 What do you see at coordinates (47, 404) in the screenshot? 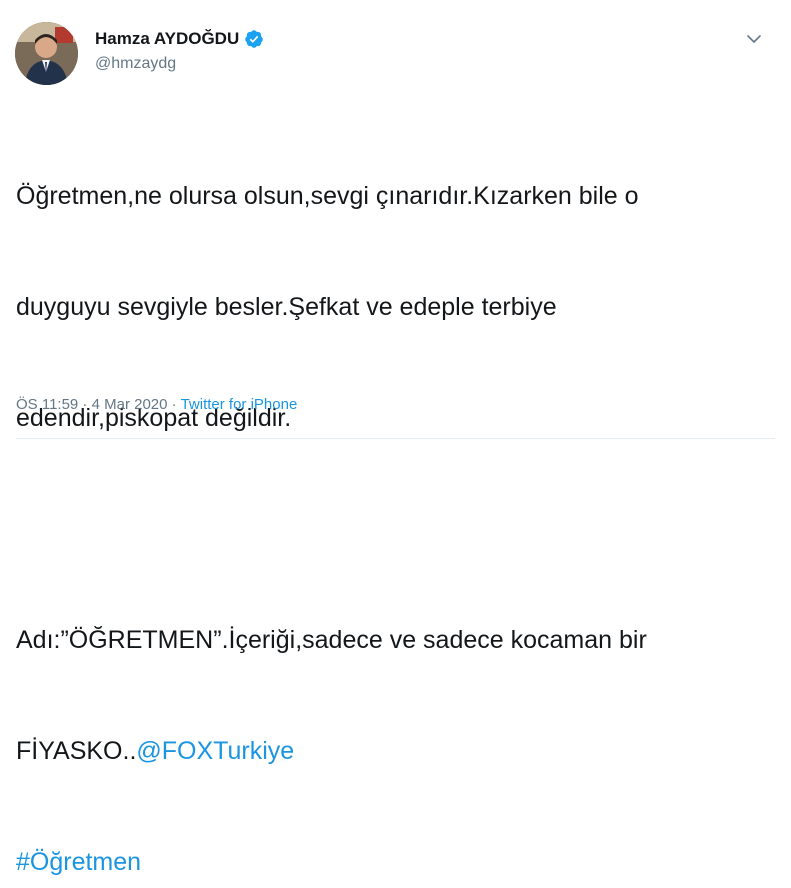
I see `tweet-time: ÖS 11:59` at bounding box center [47, 404].